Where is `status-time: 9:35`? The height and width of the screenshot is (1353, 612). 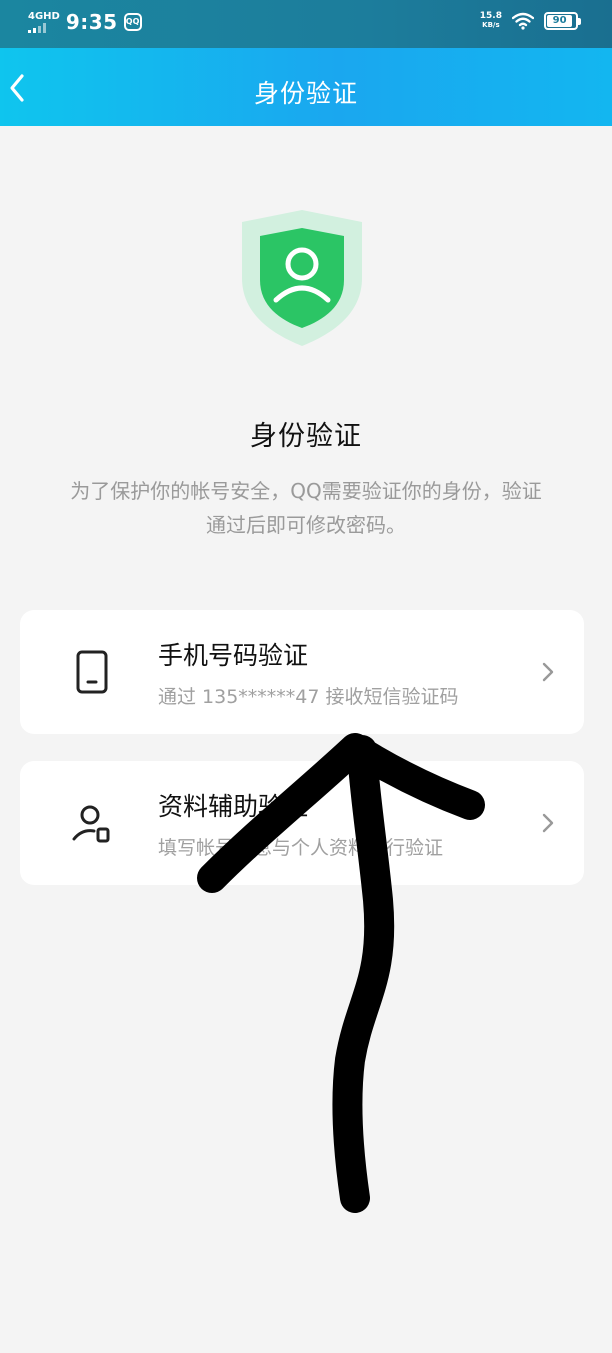
status-time: 9:35 is located at coordinates (91, 22).